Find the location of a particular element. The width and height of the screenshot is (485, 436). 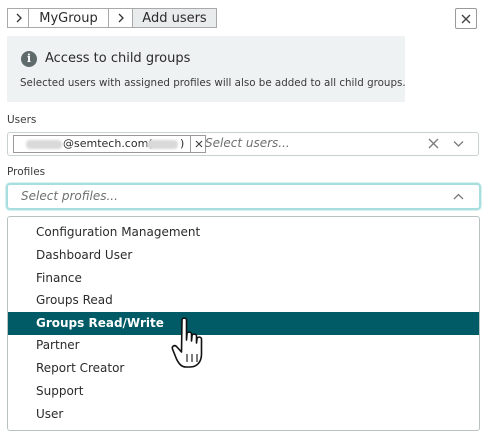

option-support: Support is located at coordinates (243, 391).